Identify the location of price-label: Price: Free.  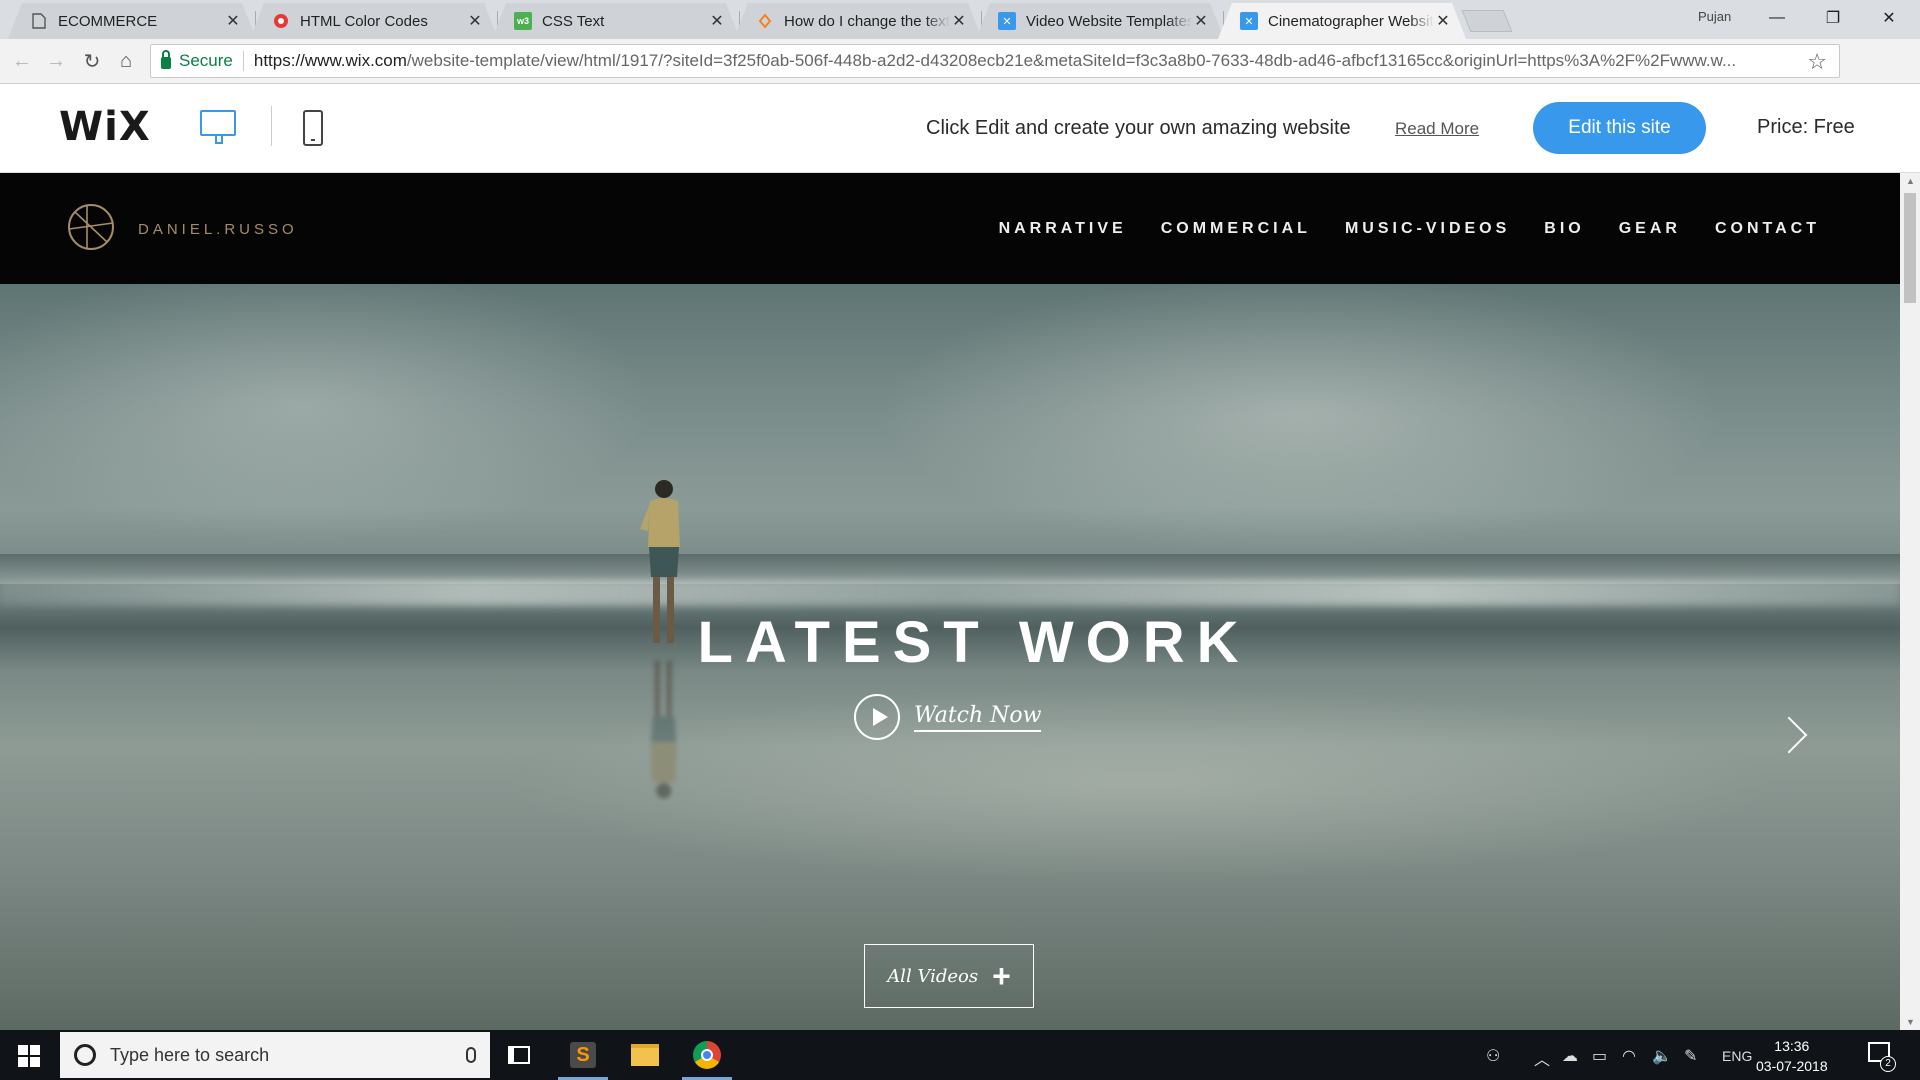
(1806, 127).